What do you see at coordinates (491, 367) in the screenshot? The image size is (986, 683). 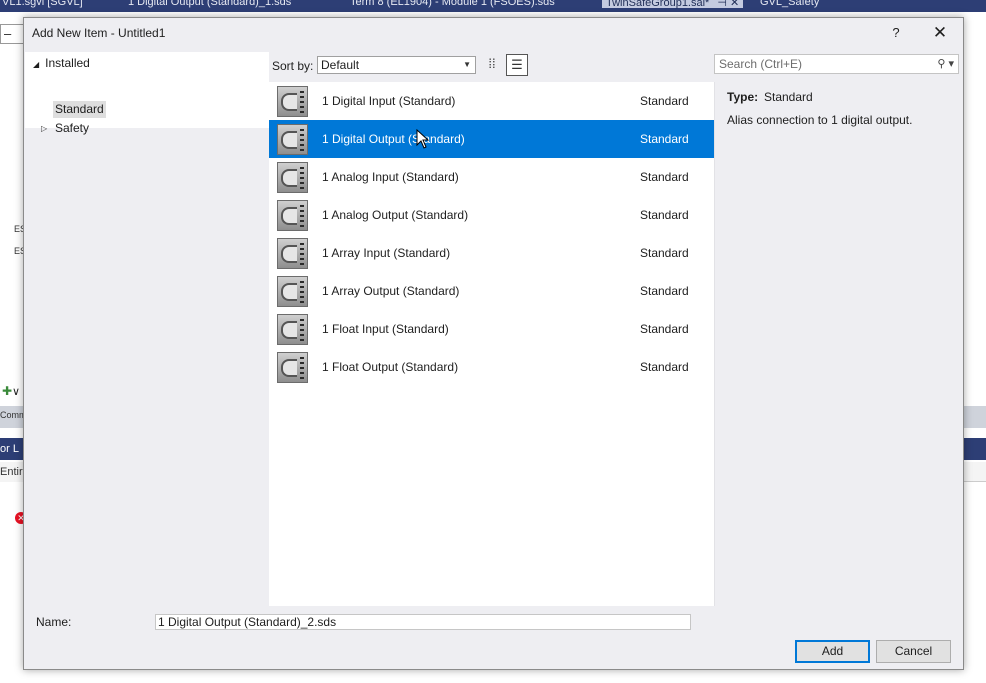 I see `template-row: 1 Float Output (Standard) Standard` at bounding box center [491, 367].